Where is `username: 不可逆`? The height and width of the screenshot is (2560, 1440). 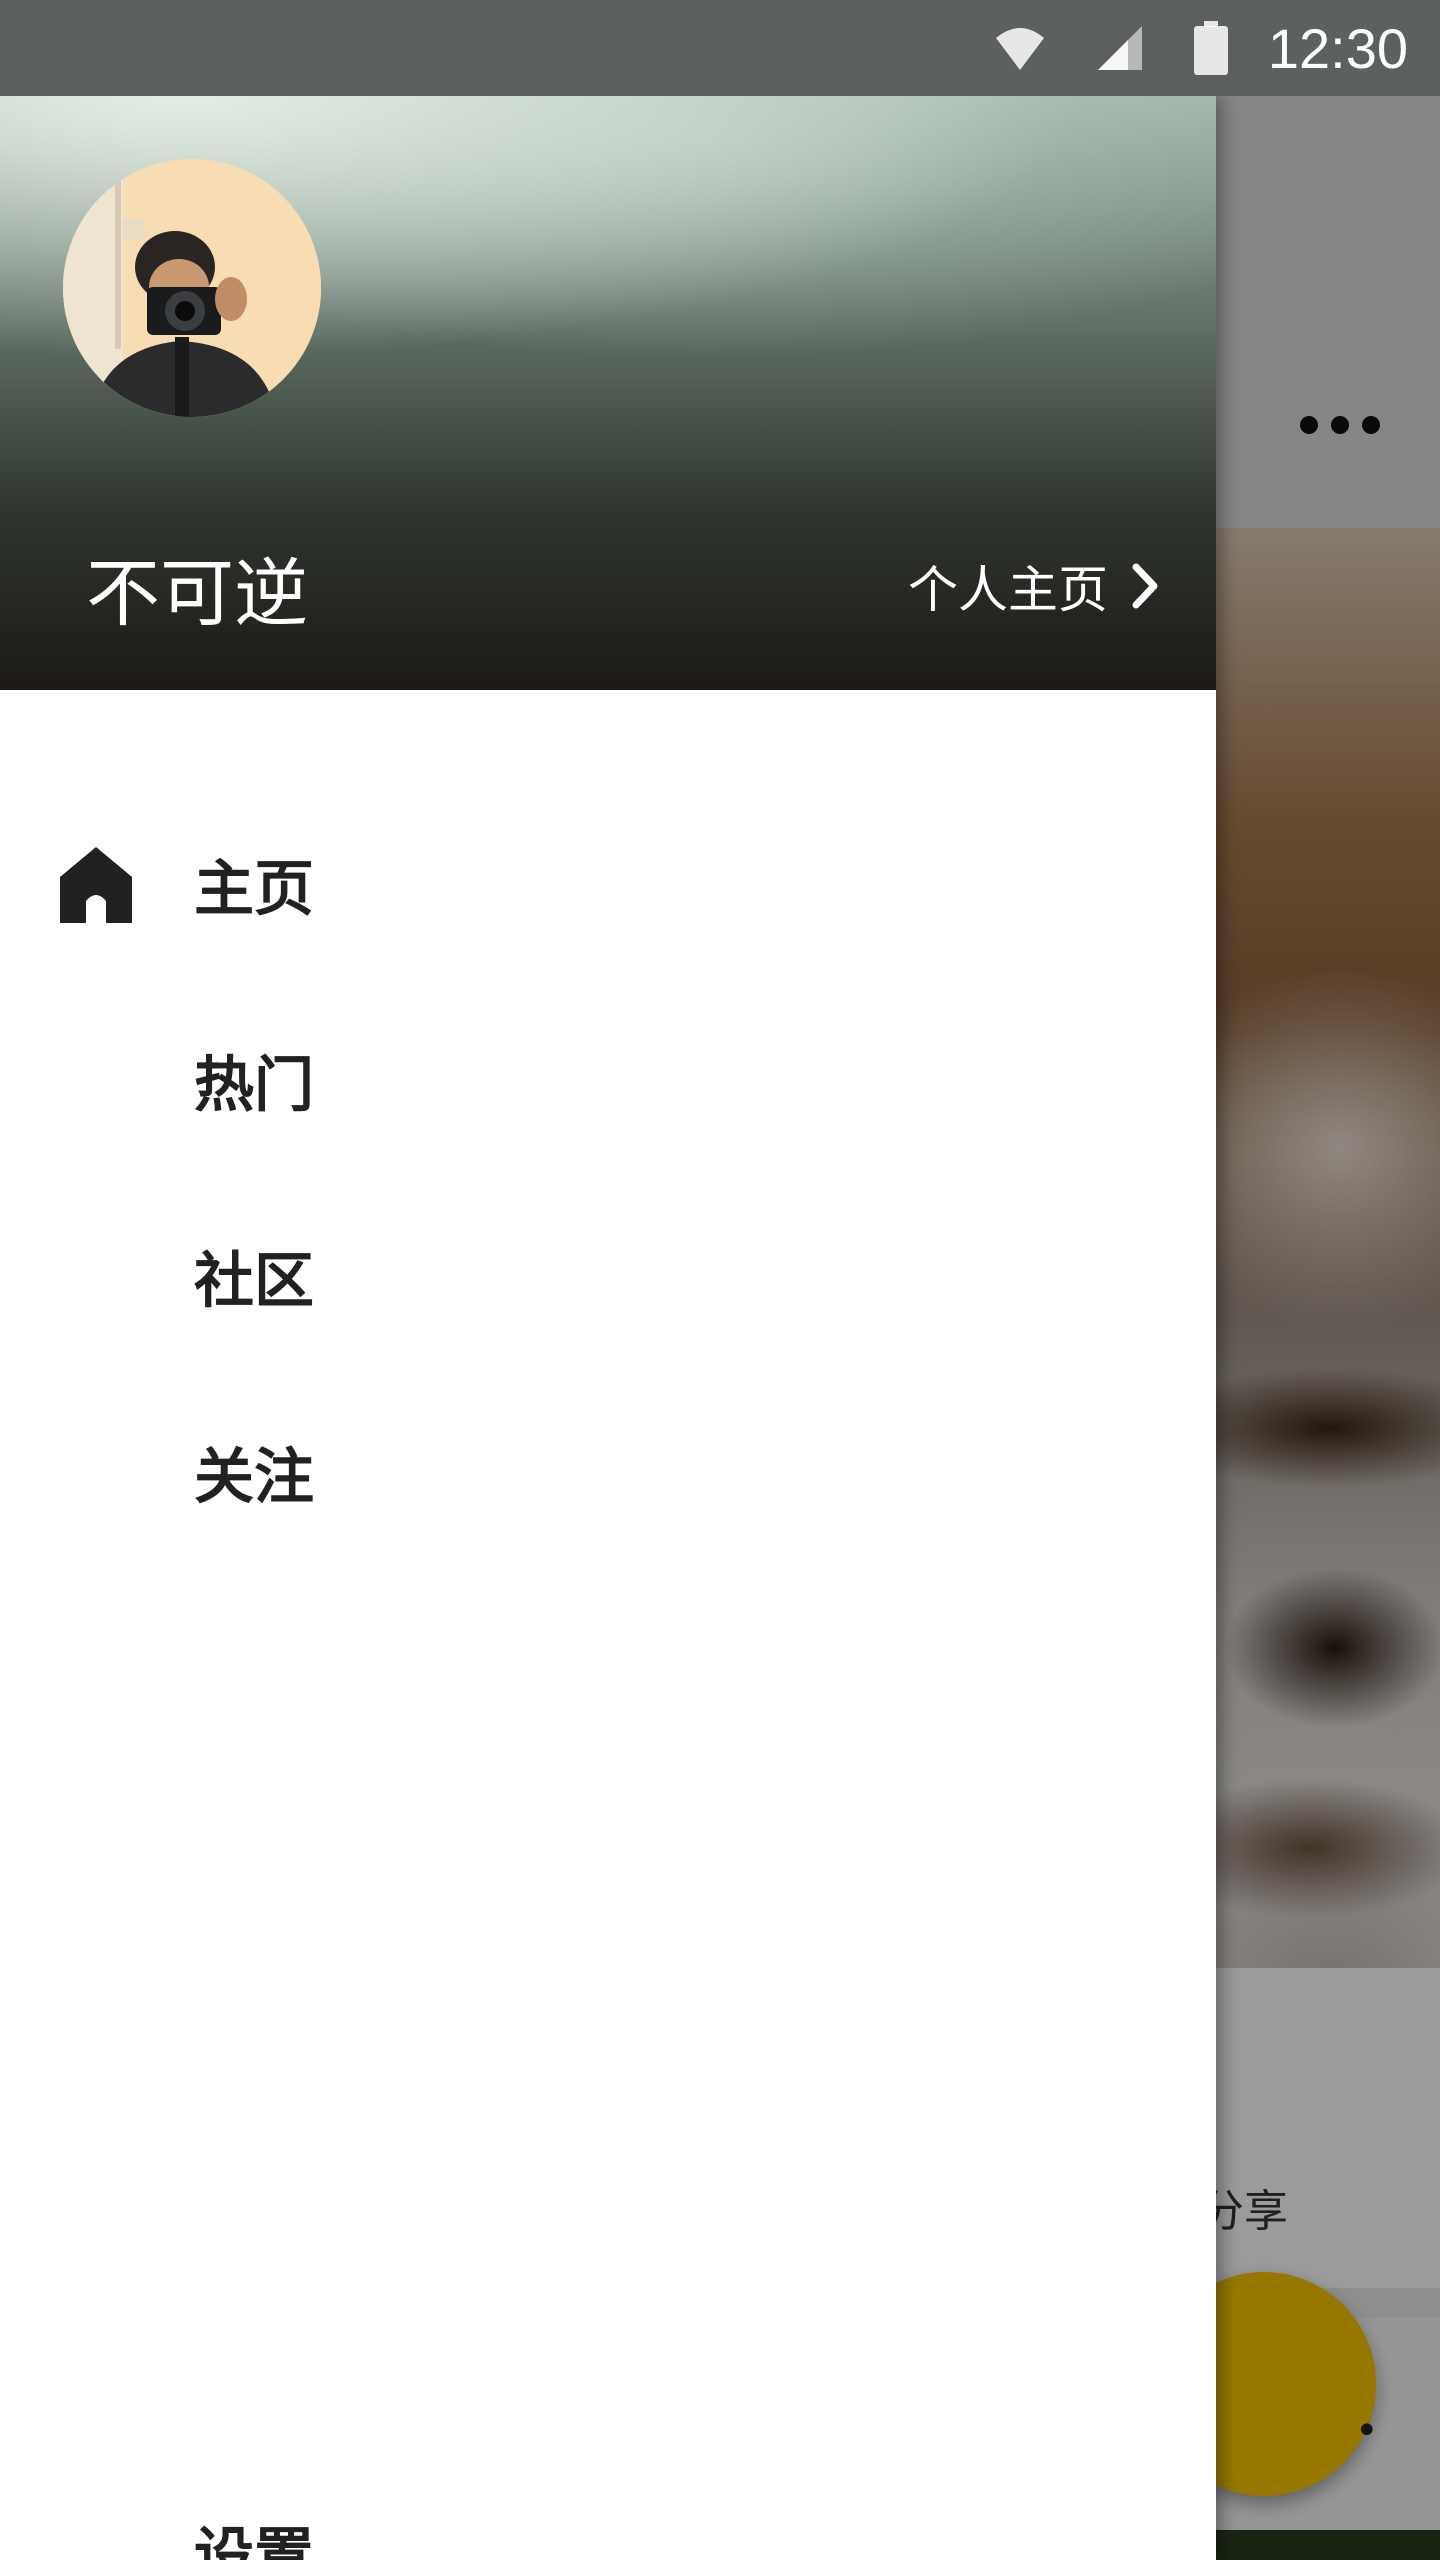 username: 不可逆 is located at coordinates (197, 594).